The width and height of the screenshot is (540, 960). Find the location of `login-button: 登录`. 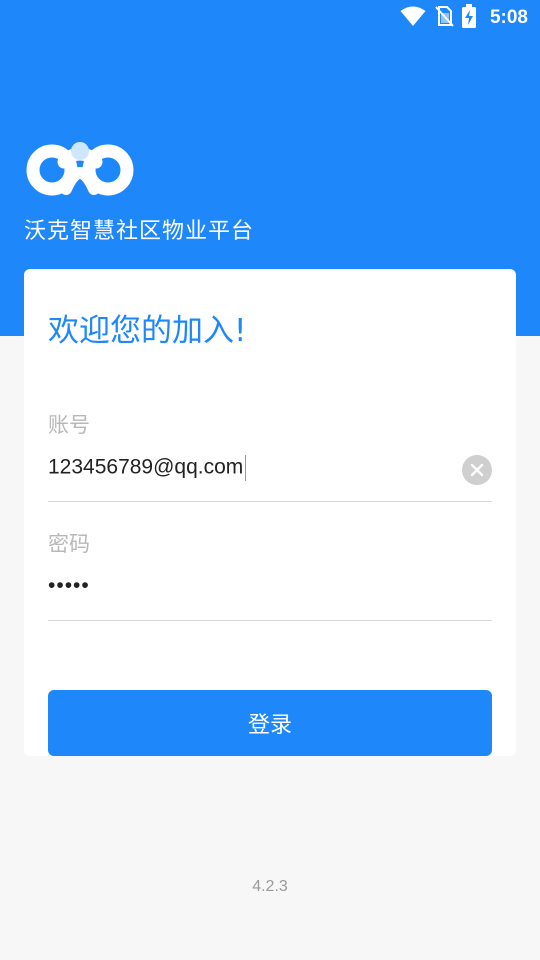

login-button: 登录 is located at coordinates (270, 723).